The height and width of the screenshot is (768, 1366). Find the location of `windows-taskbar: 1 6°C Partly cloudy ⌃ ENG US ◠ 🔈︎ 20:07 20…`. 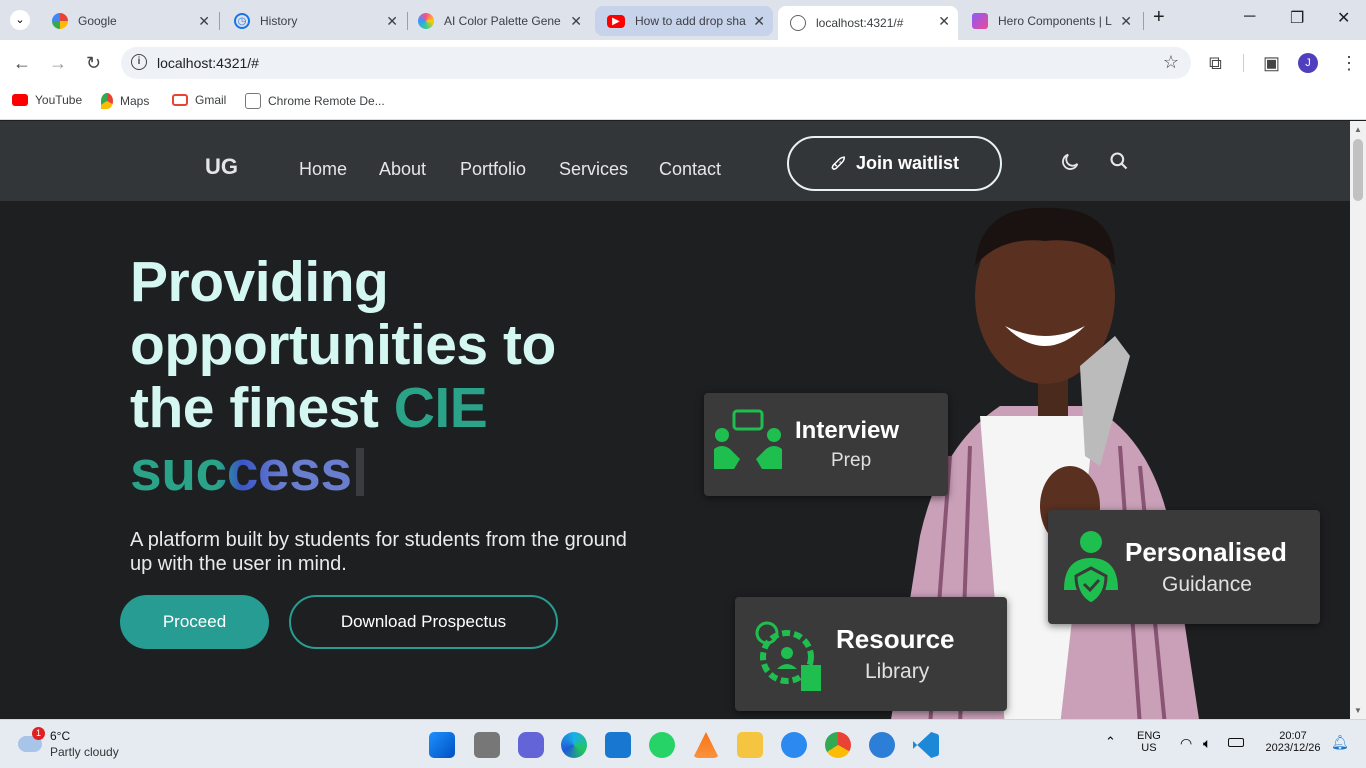

windows-taskbar: 1 6°C Partly cloudy ⌃ ENG US ◠ 🔈︎ 20:07 20… is located at coordinates (683, 743).